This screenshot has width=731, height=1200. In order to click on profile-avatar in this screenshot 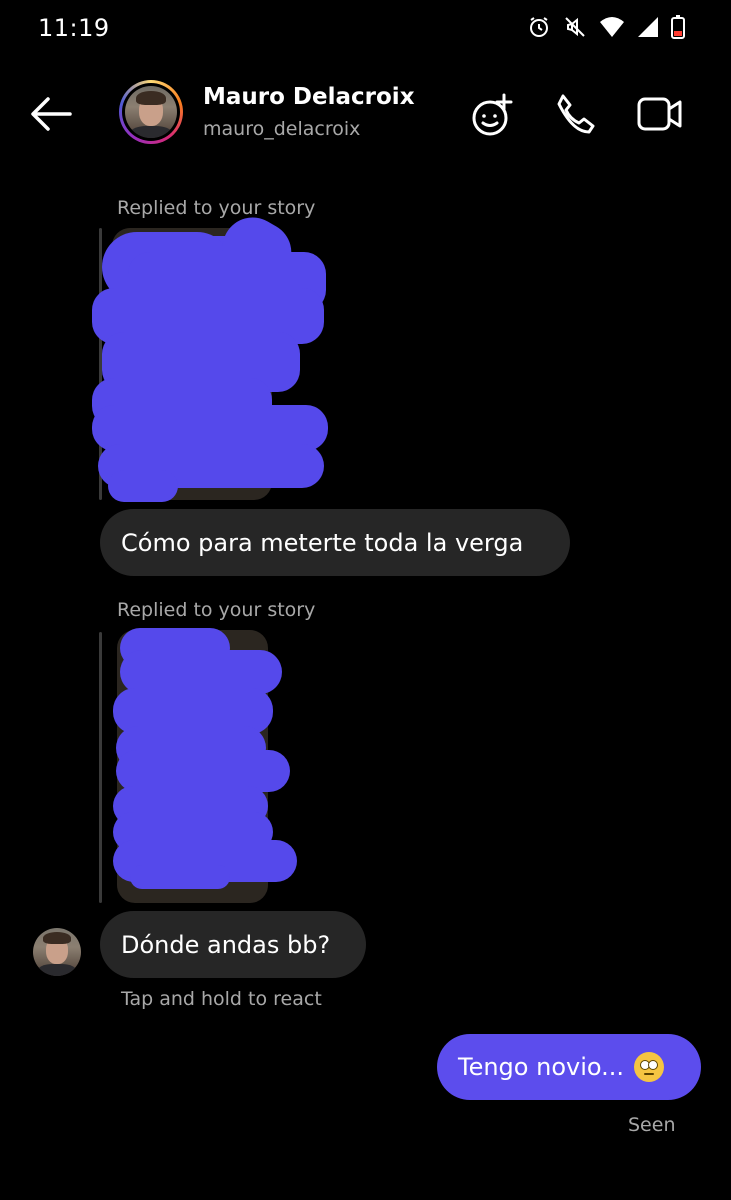, I will do `click(151, 112)`.